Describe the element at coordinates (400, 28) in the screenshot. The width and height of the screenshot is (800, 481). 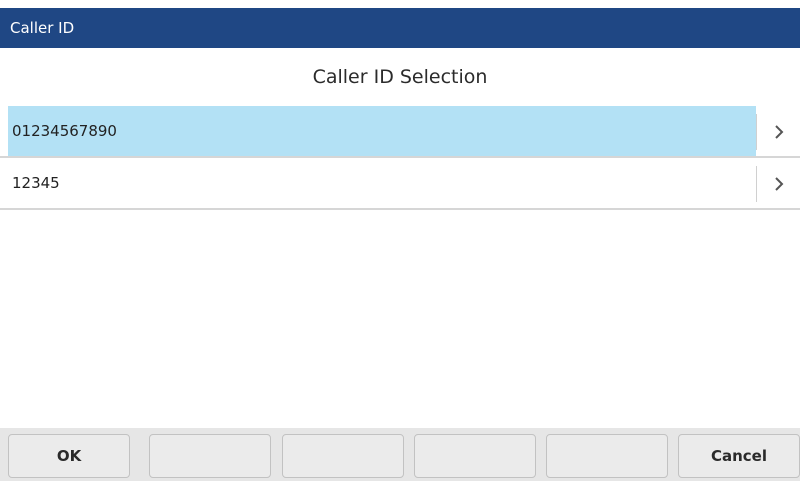
I see `title-bar: Caller ID` at that location.